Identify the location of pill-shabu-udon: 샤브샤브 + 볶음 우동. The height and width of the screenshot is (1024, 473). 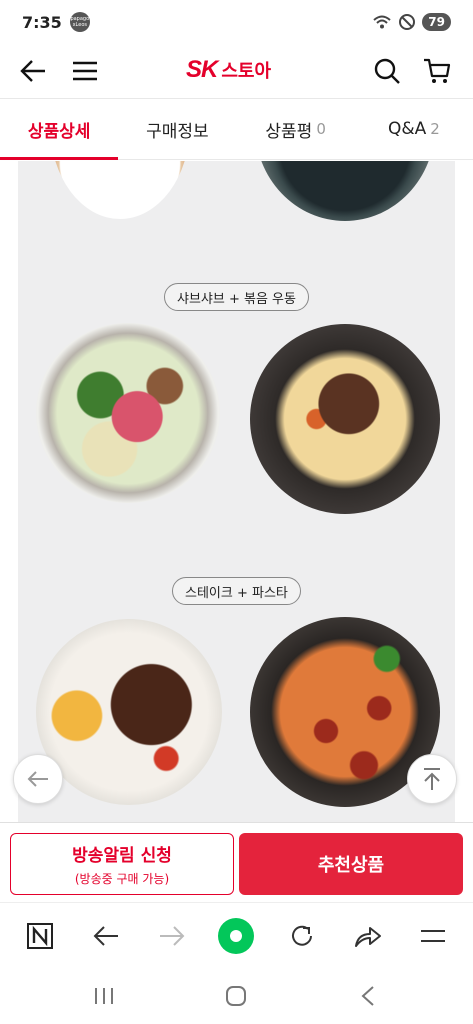
(236, 297).